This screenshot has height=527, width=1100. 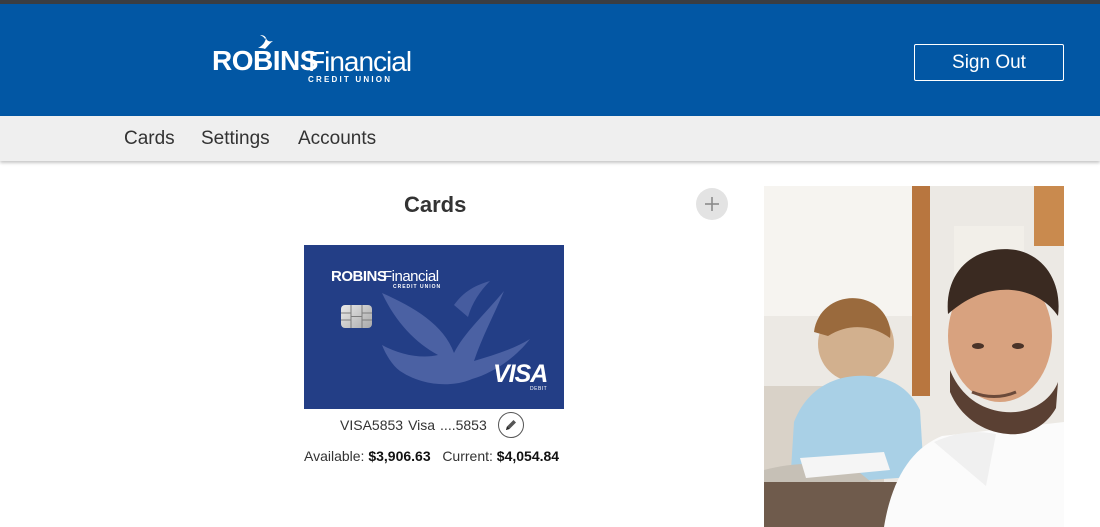 I want to click on available-label: Available:, so click(x=334, y=456).